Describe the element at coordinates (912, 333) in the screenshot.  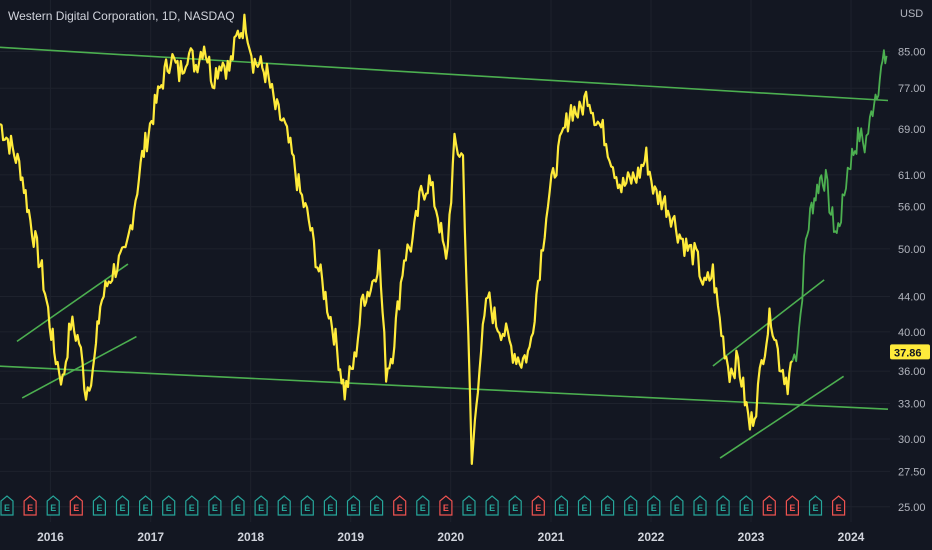
I see `y-tick-label: 40.00` at that location.